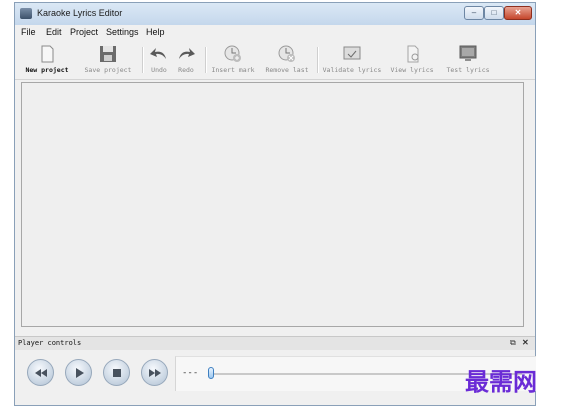 The height and width of the screenshot is (408, 576). Describe the element at coordinates (84, 32) in the screenshot. I see `menu-project: Project` at that location.